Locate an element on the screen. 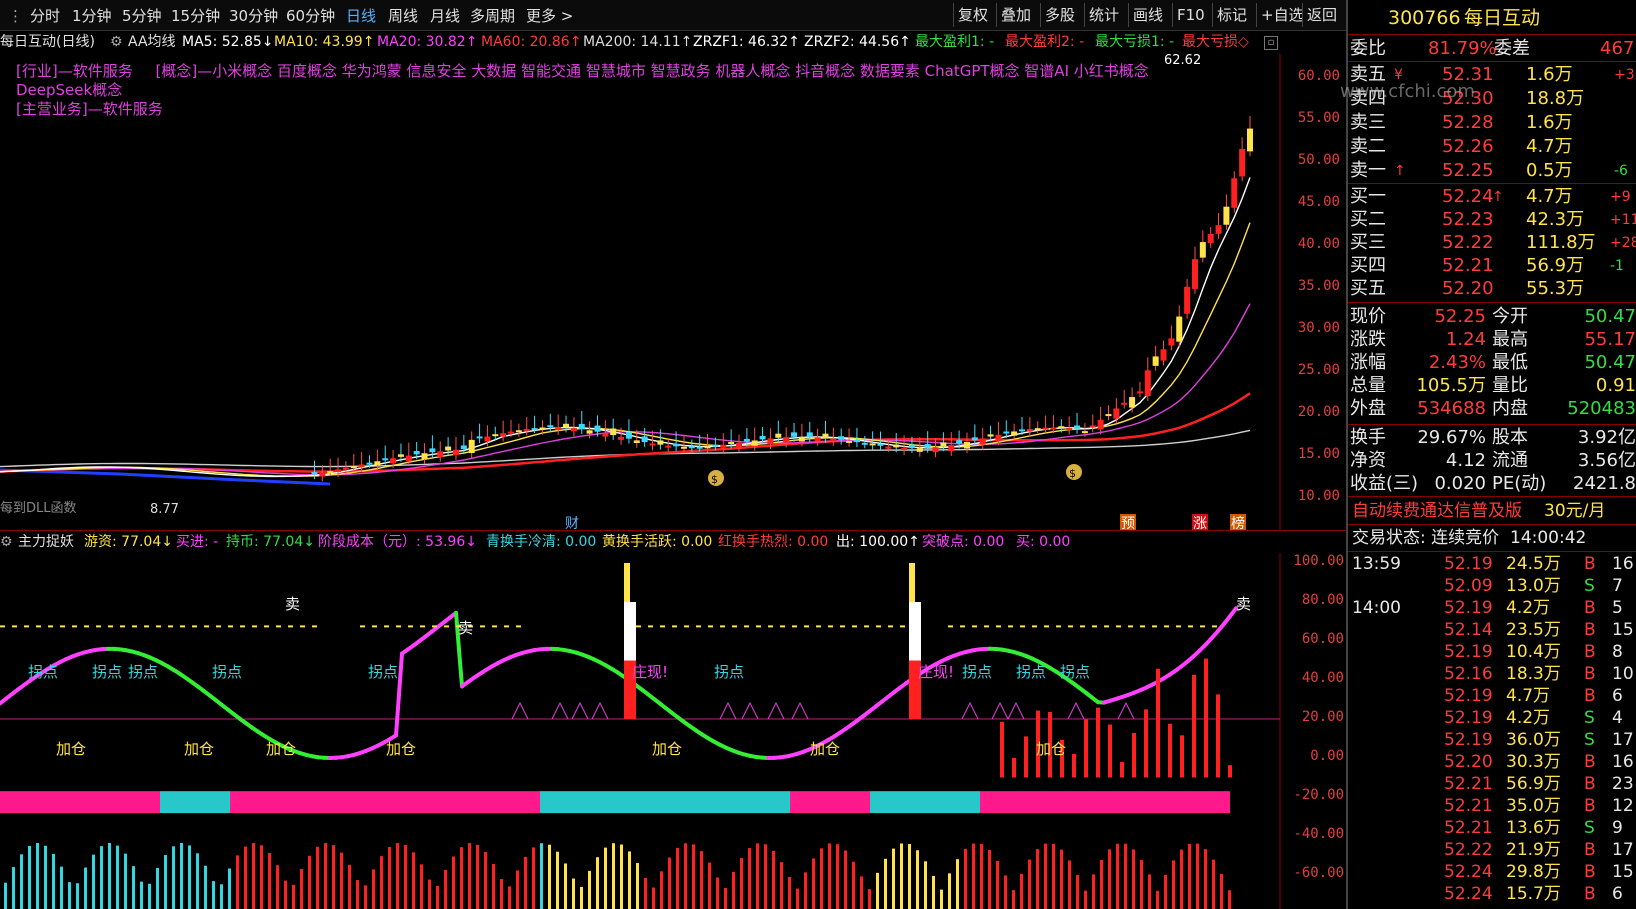 This screenshot has width=1636, height=909. promo-row: 自动续费通达信普及版 30元/月 is located at coordinates (1492, 511).